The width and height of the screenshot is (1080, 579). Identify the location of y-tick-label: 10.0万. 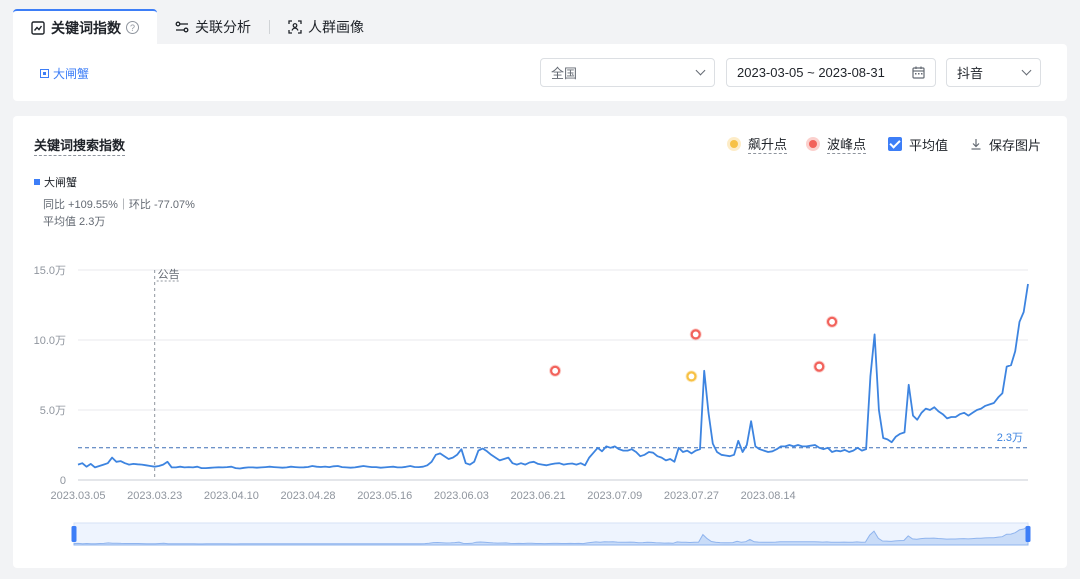
(50, 341).